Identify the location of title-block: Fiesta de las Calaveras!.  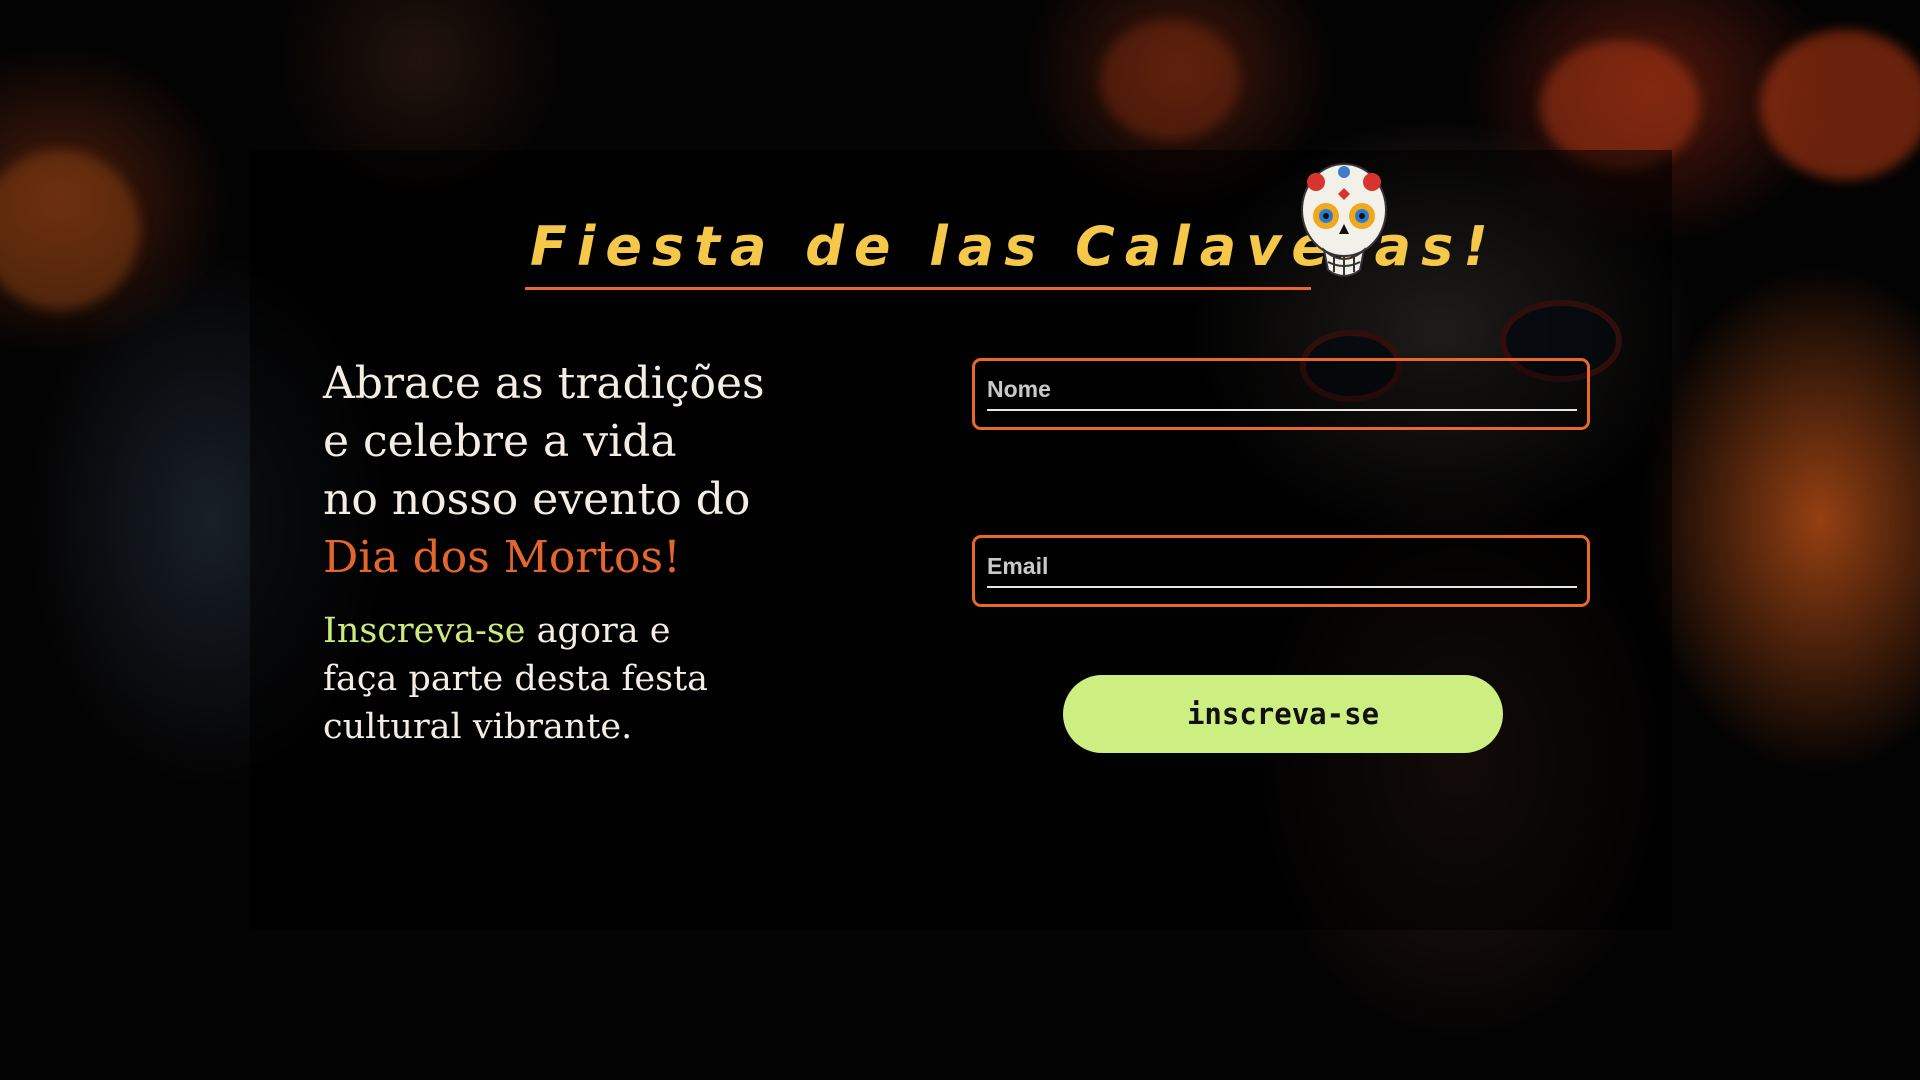
(1006, 247).